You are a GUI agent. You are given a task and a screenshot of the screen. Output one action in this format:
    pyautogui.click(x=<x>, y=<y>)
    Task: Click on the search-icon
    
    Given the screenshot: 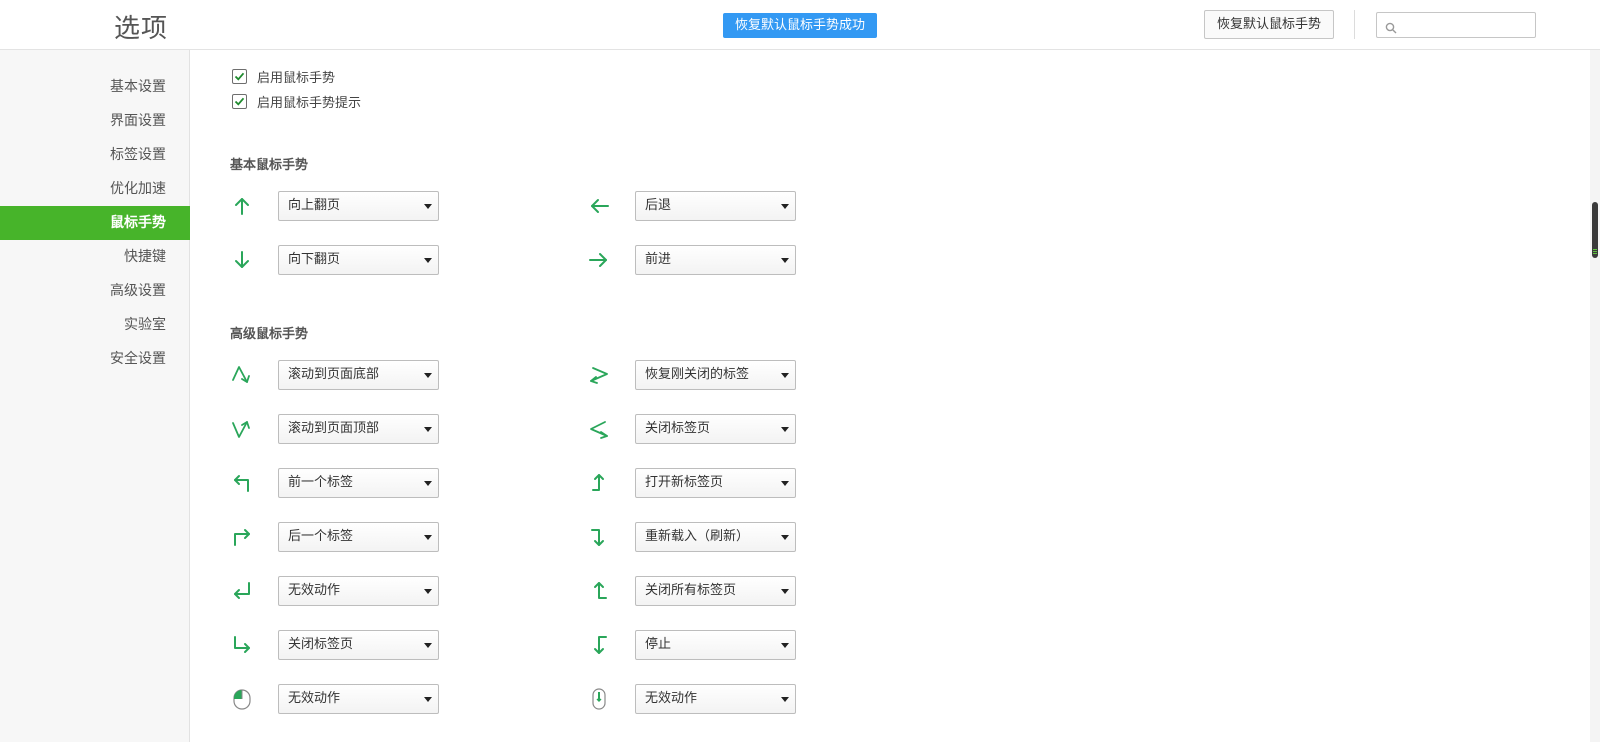 What is the action you would take?
    pyautogui.click(x=1391, y=28)
    